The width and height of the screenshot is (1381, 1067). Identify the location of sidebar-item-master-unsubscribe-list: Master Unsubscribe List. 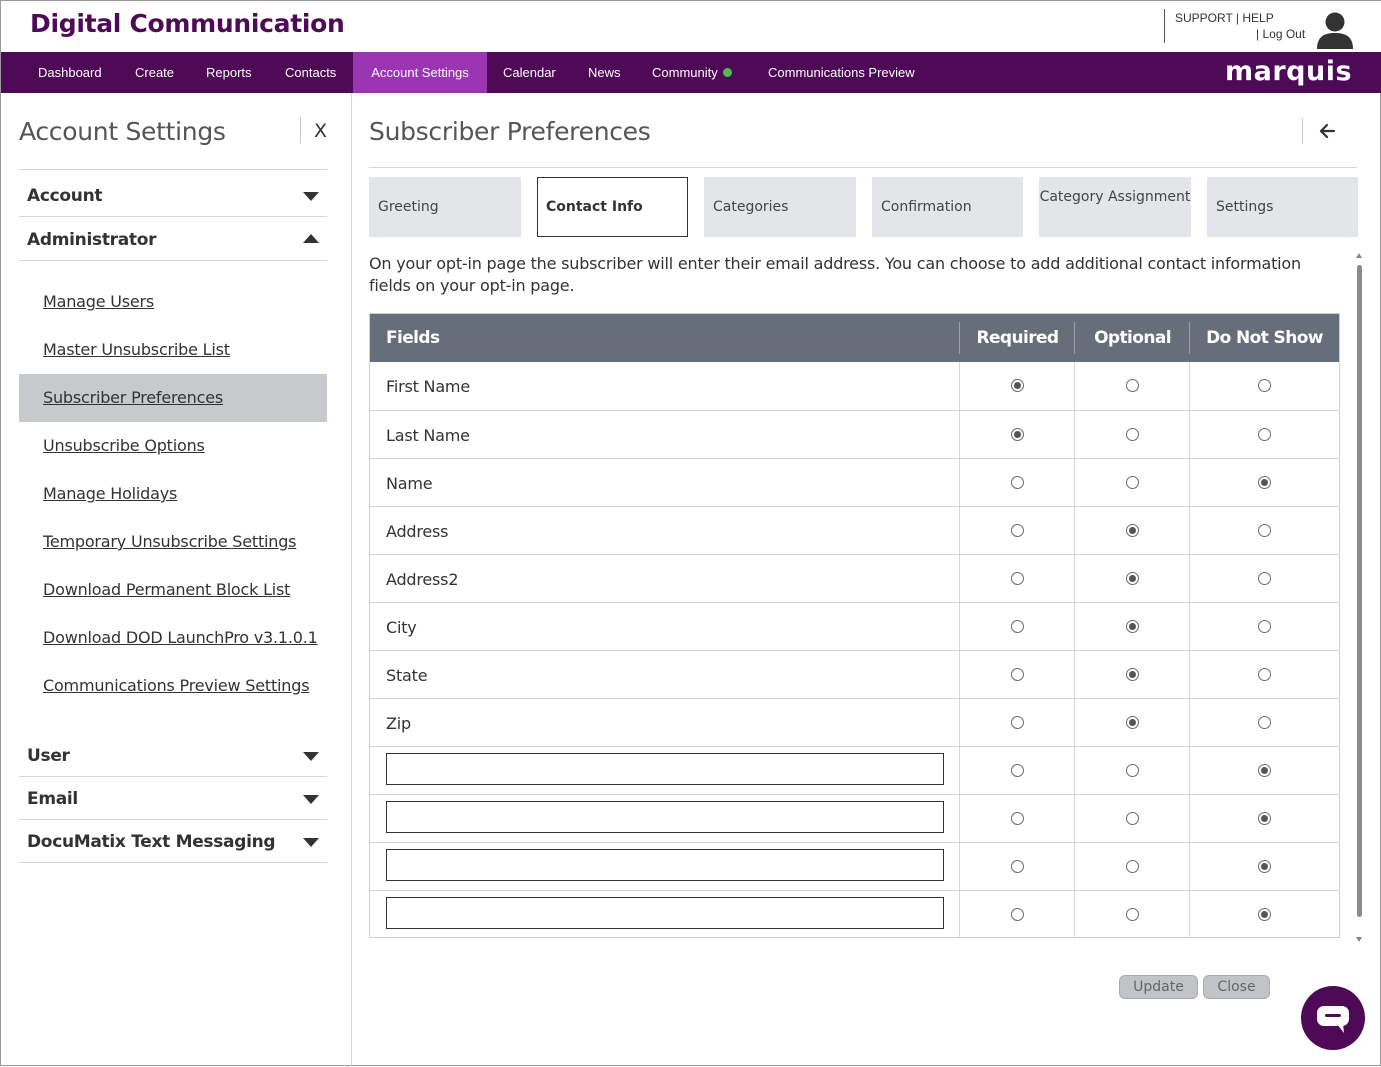
(173, 350).